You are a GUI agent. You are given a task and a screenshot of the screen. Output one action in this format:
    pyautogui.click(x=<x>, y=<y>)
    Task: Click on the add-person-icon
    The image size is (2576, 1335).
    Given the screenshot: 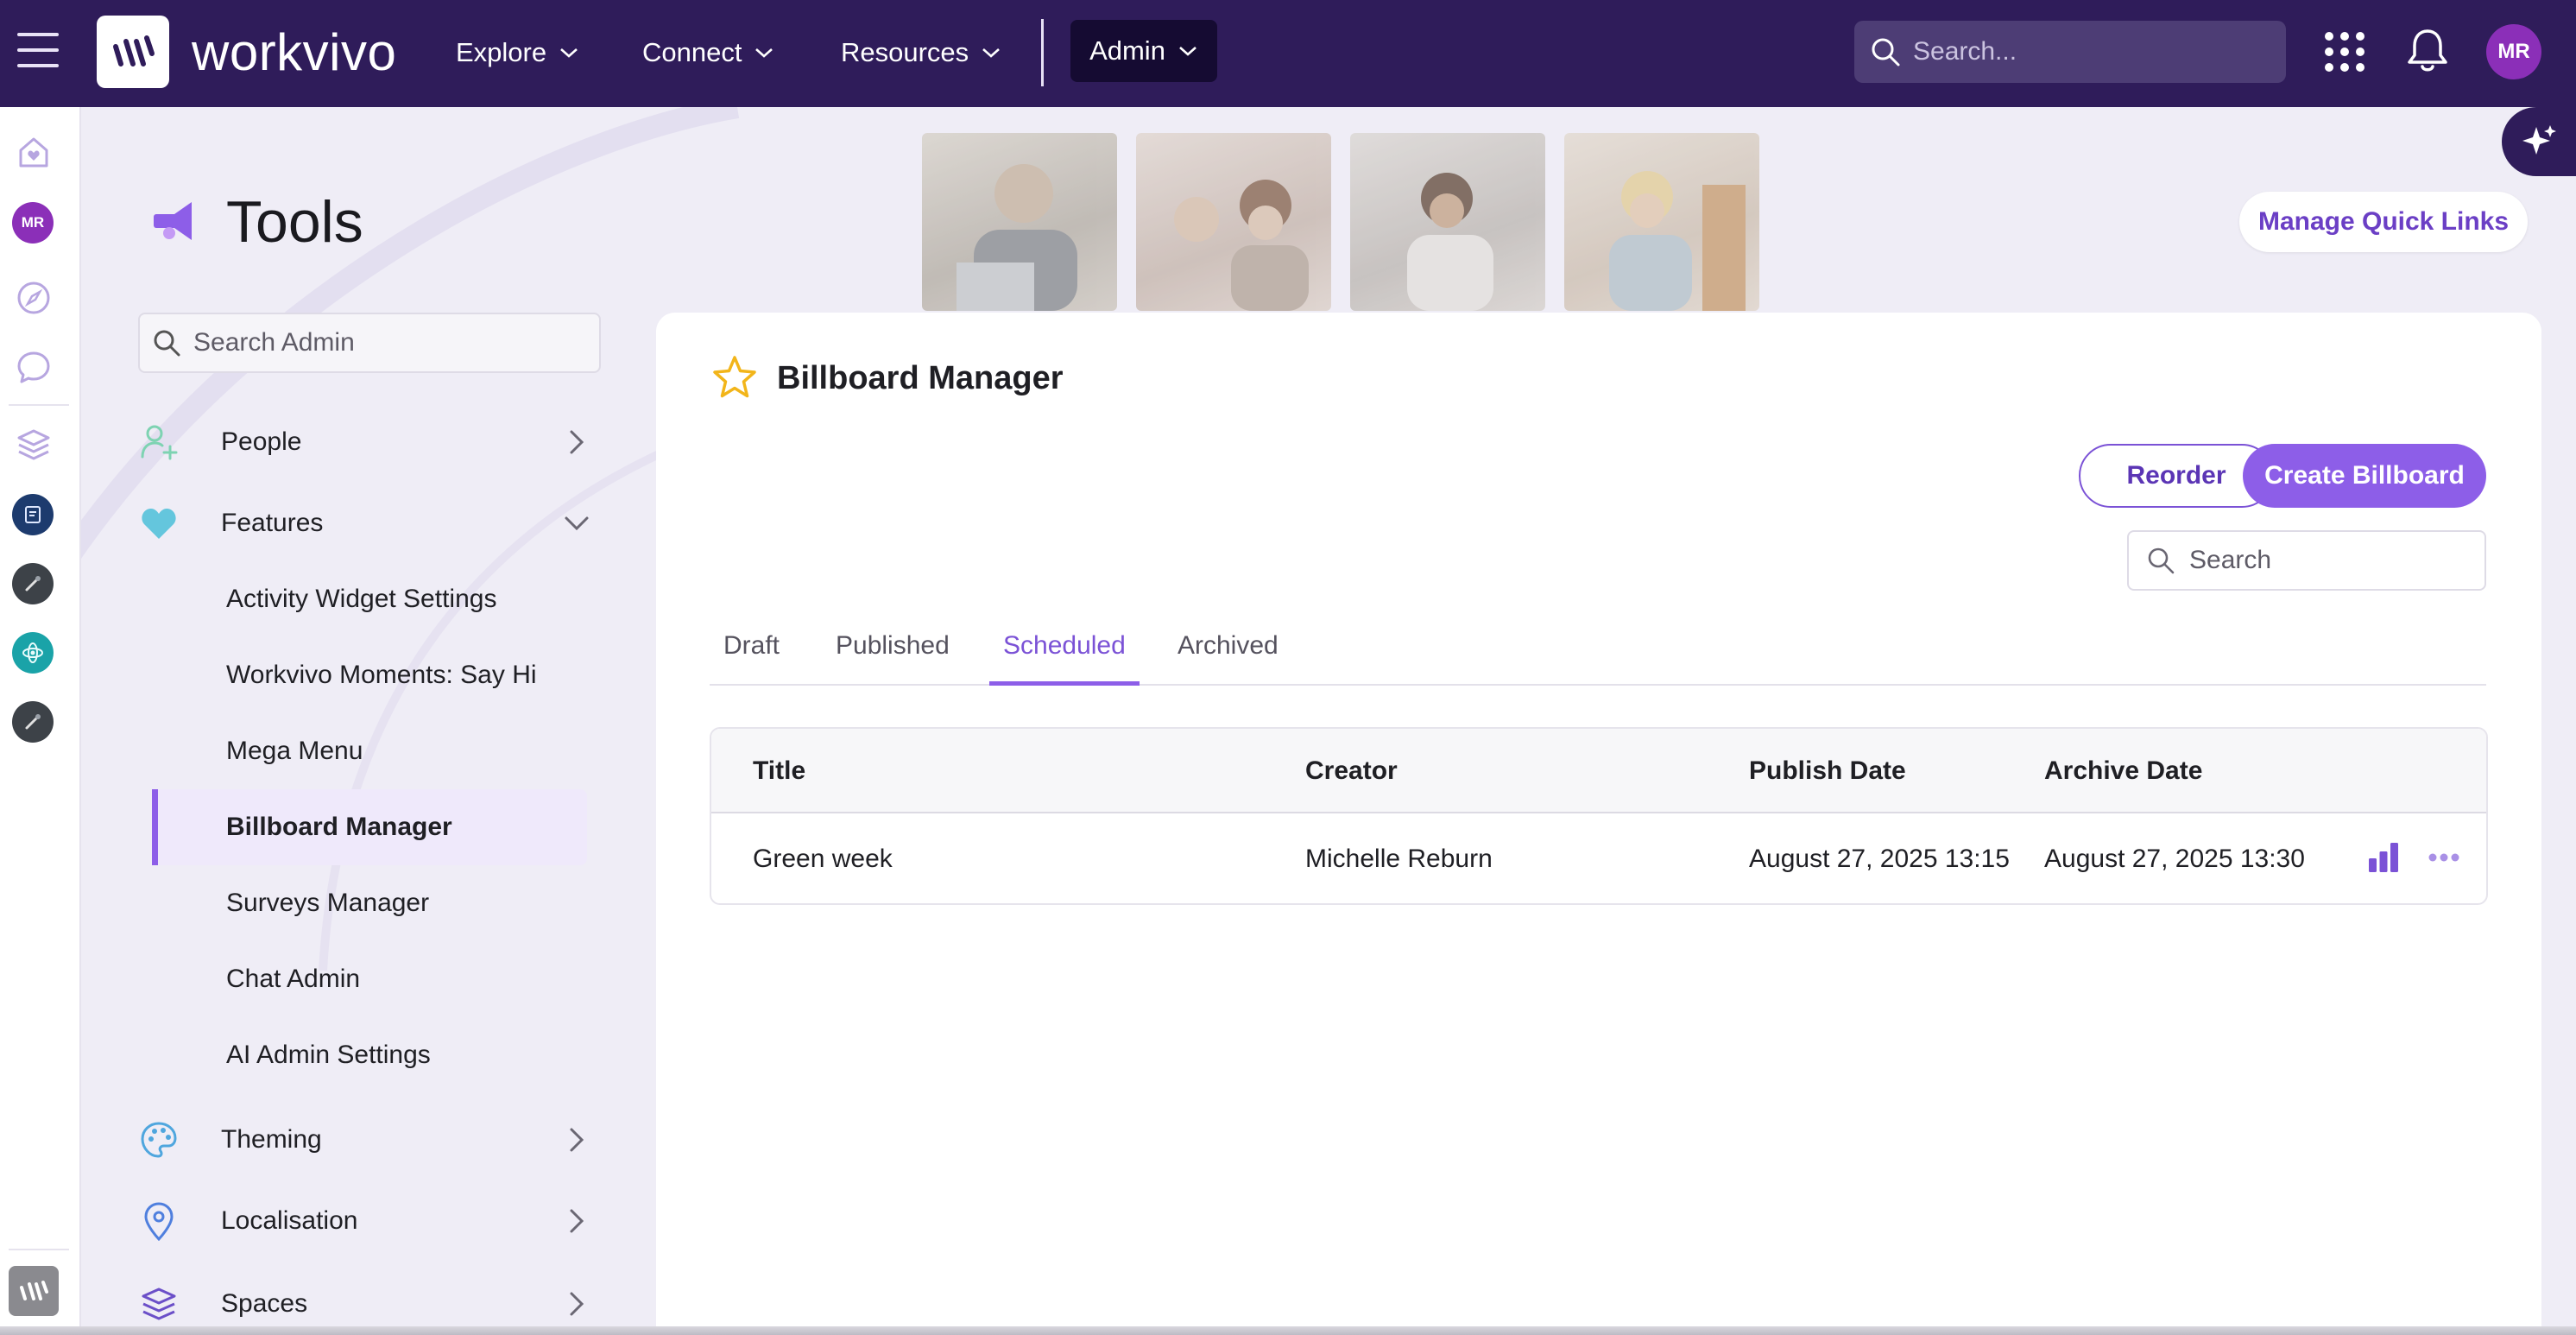 What is the action you would take?
    pyautogui.click(x=159, y=442)
    